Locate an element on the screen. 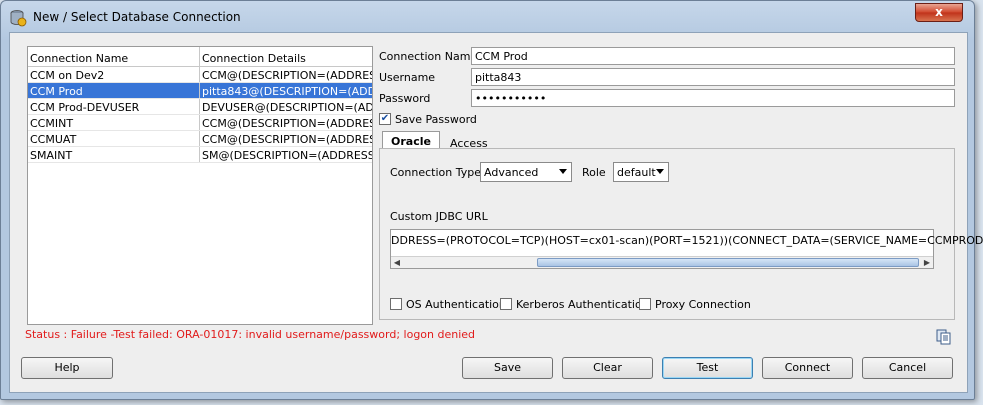  password-label: Password is located at coordinates (405, 98).